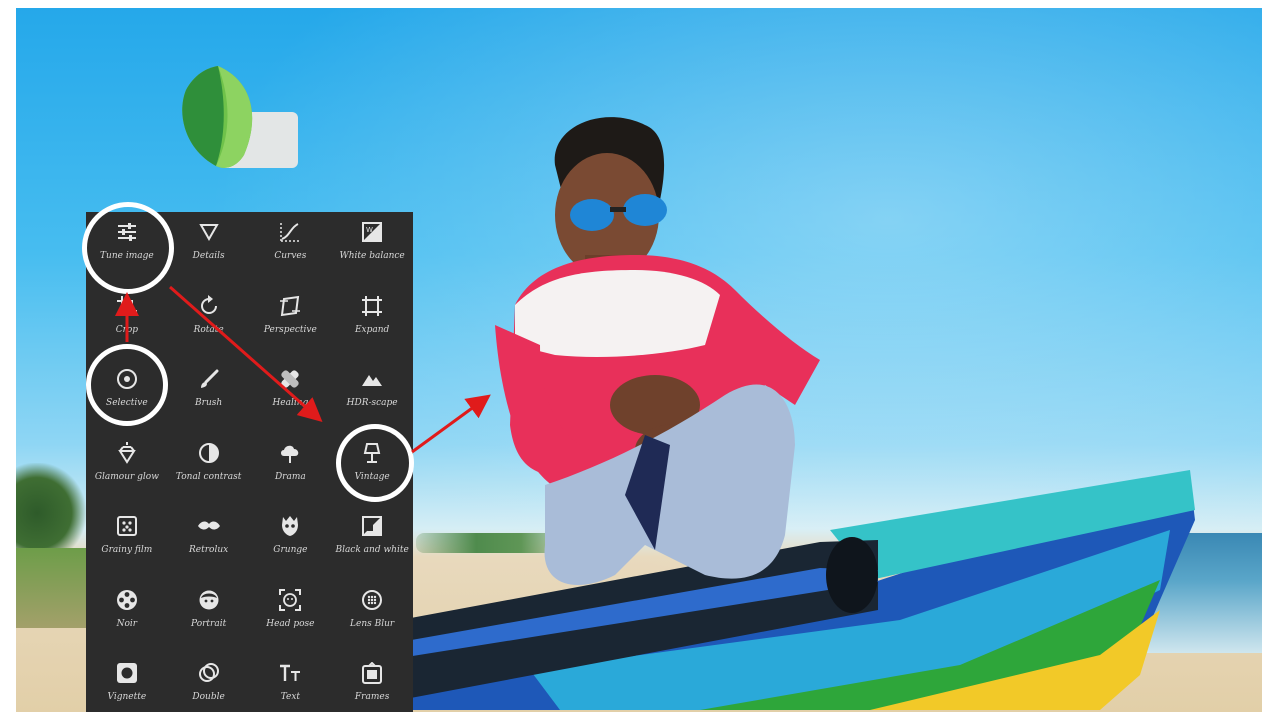 Image resolution: width=1280 pixels, height=720 pixels. Describe the element at coordinates (372, 526) in the screenshot. I see `black-white-icon` at that location.